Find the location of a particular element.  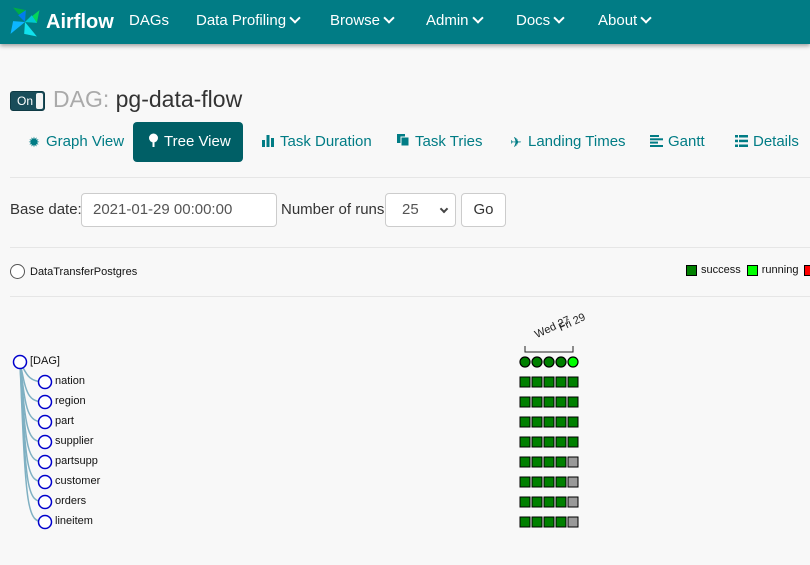

legend-item-running: running is located at coordinates (772, 270).